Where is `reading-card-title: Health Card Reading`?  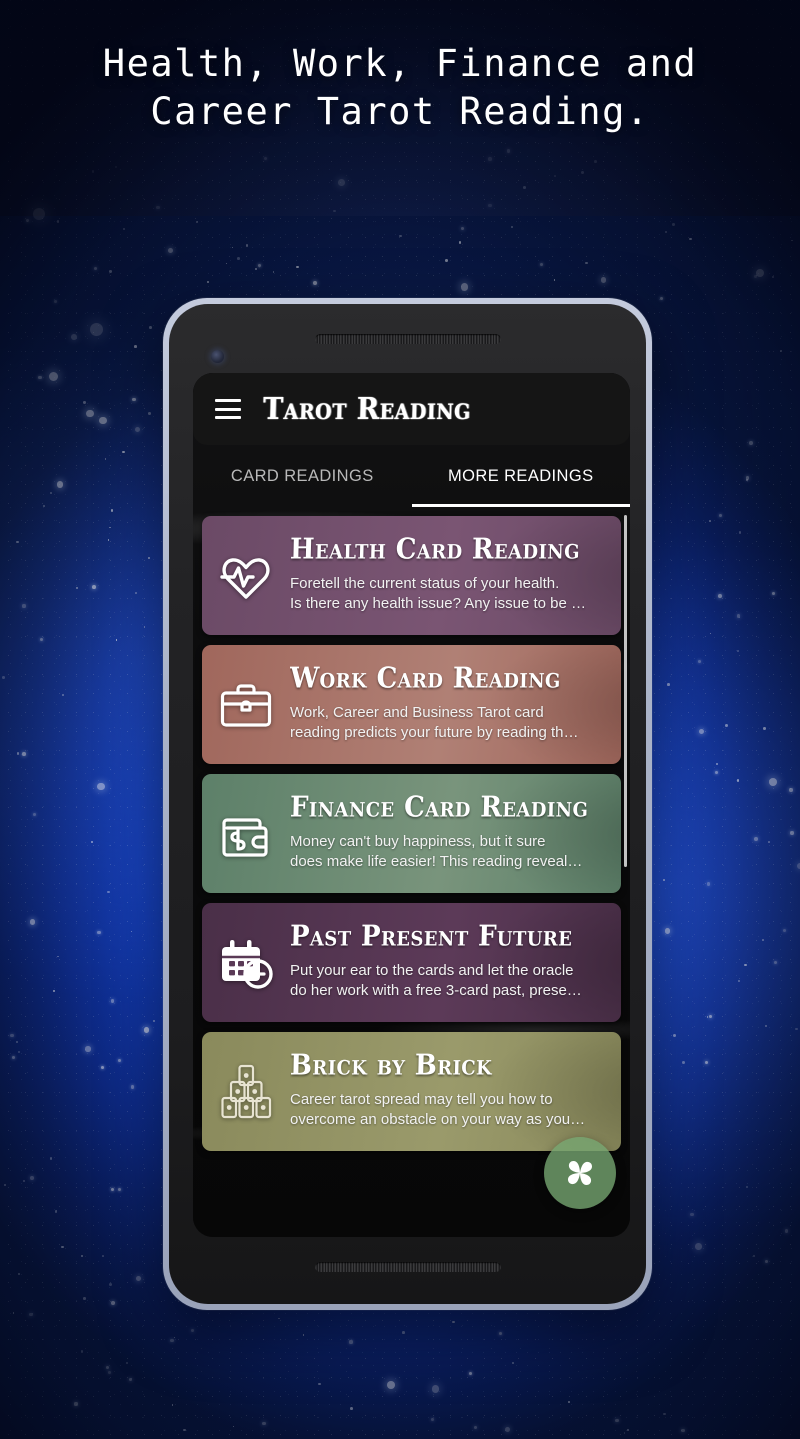 reading-card-title: Health Card Reading is located at coordinates (435, 552).